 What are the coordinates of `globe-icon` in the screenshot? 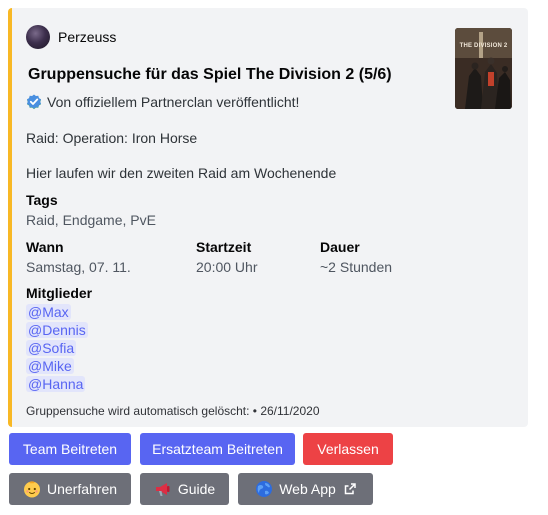 It's located at (264, 489).